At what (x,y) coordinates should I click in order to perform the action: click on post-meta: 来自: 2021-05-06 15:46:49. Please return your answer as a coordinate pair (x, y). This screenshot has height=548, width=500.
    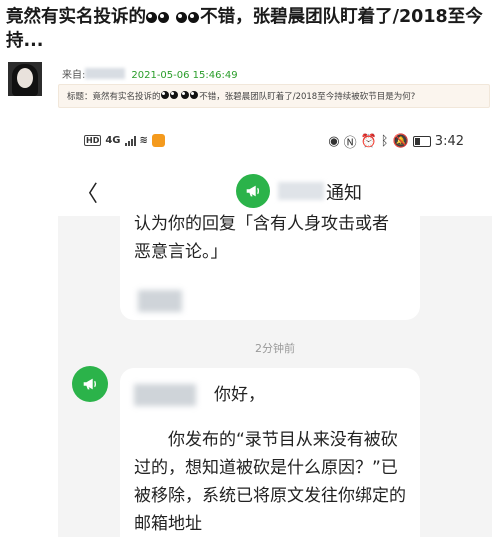
    Looking at the image, I should click on (150, 73).